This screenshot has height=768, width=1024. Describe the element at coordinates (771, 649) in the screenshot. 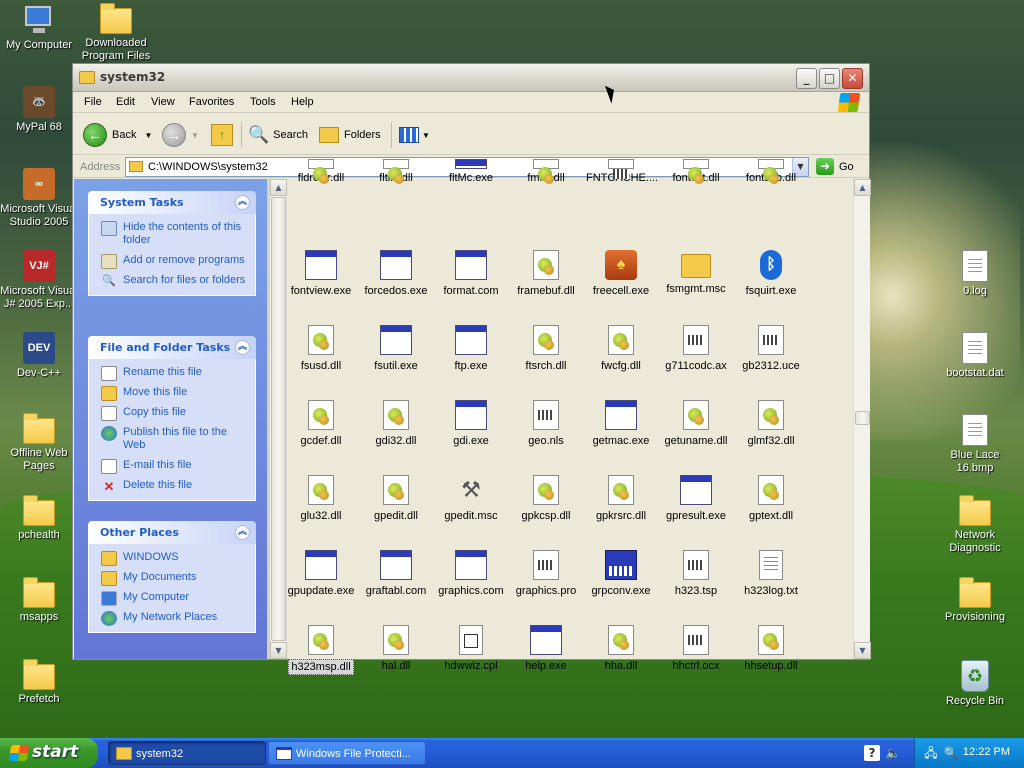

I see `file-item: hhsetup.dll` at that location.